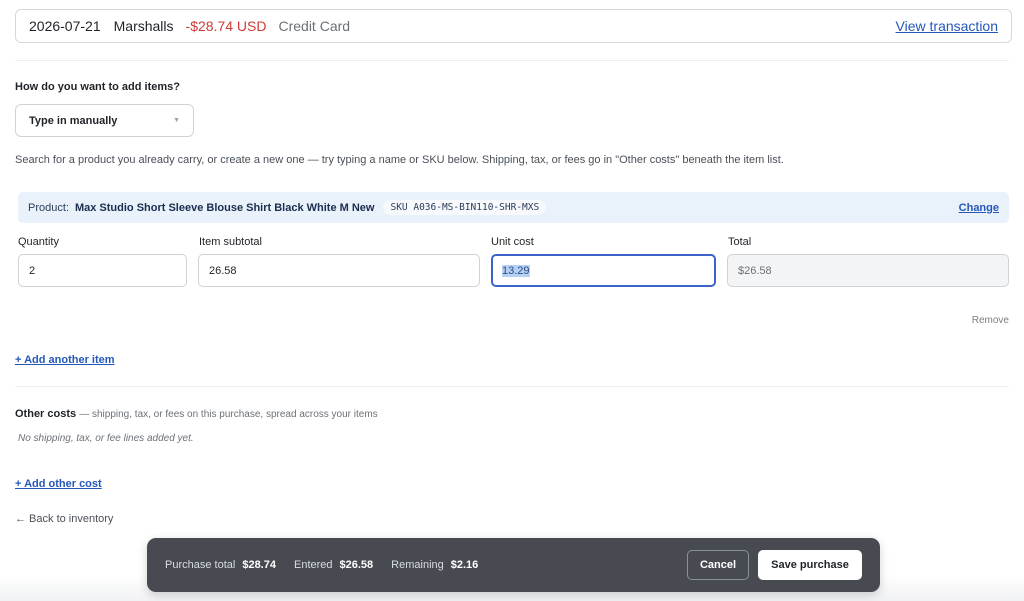 This screenshot has width=1024, height=601. Describe the element at coordinates (339, 270) in the screenshot. I see `item-subtotal-input: 26.58` at that location.